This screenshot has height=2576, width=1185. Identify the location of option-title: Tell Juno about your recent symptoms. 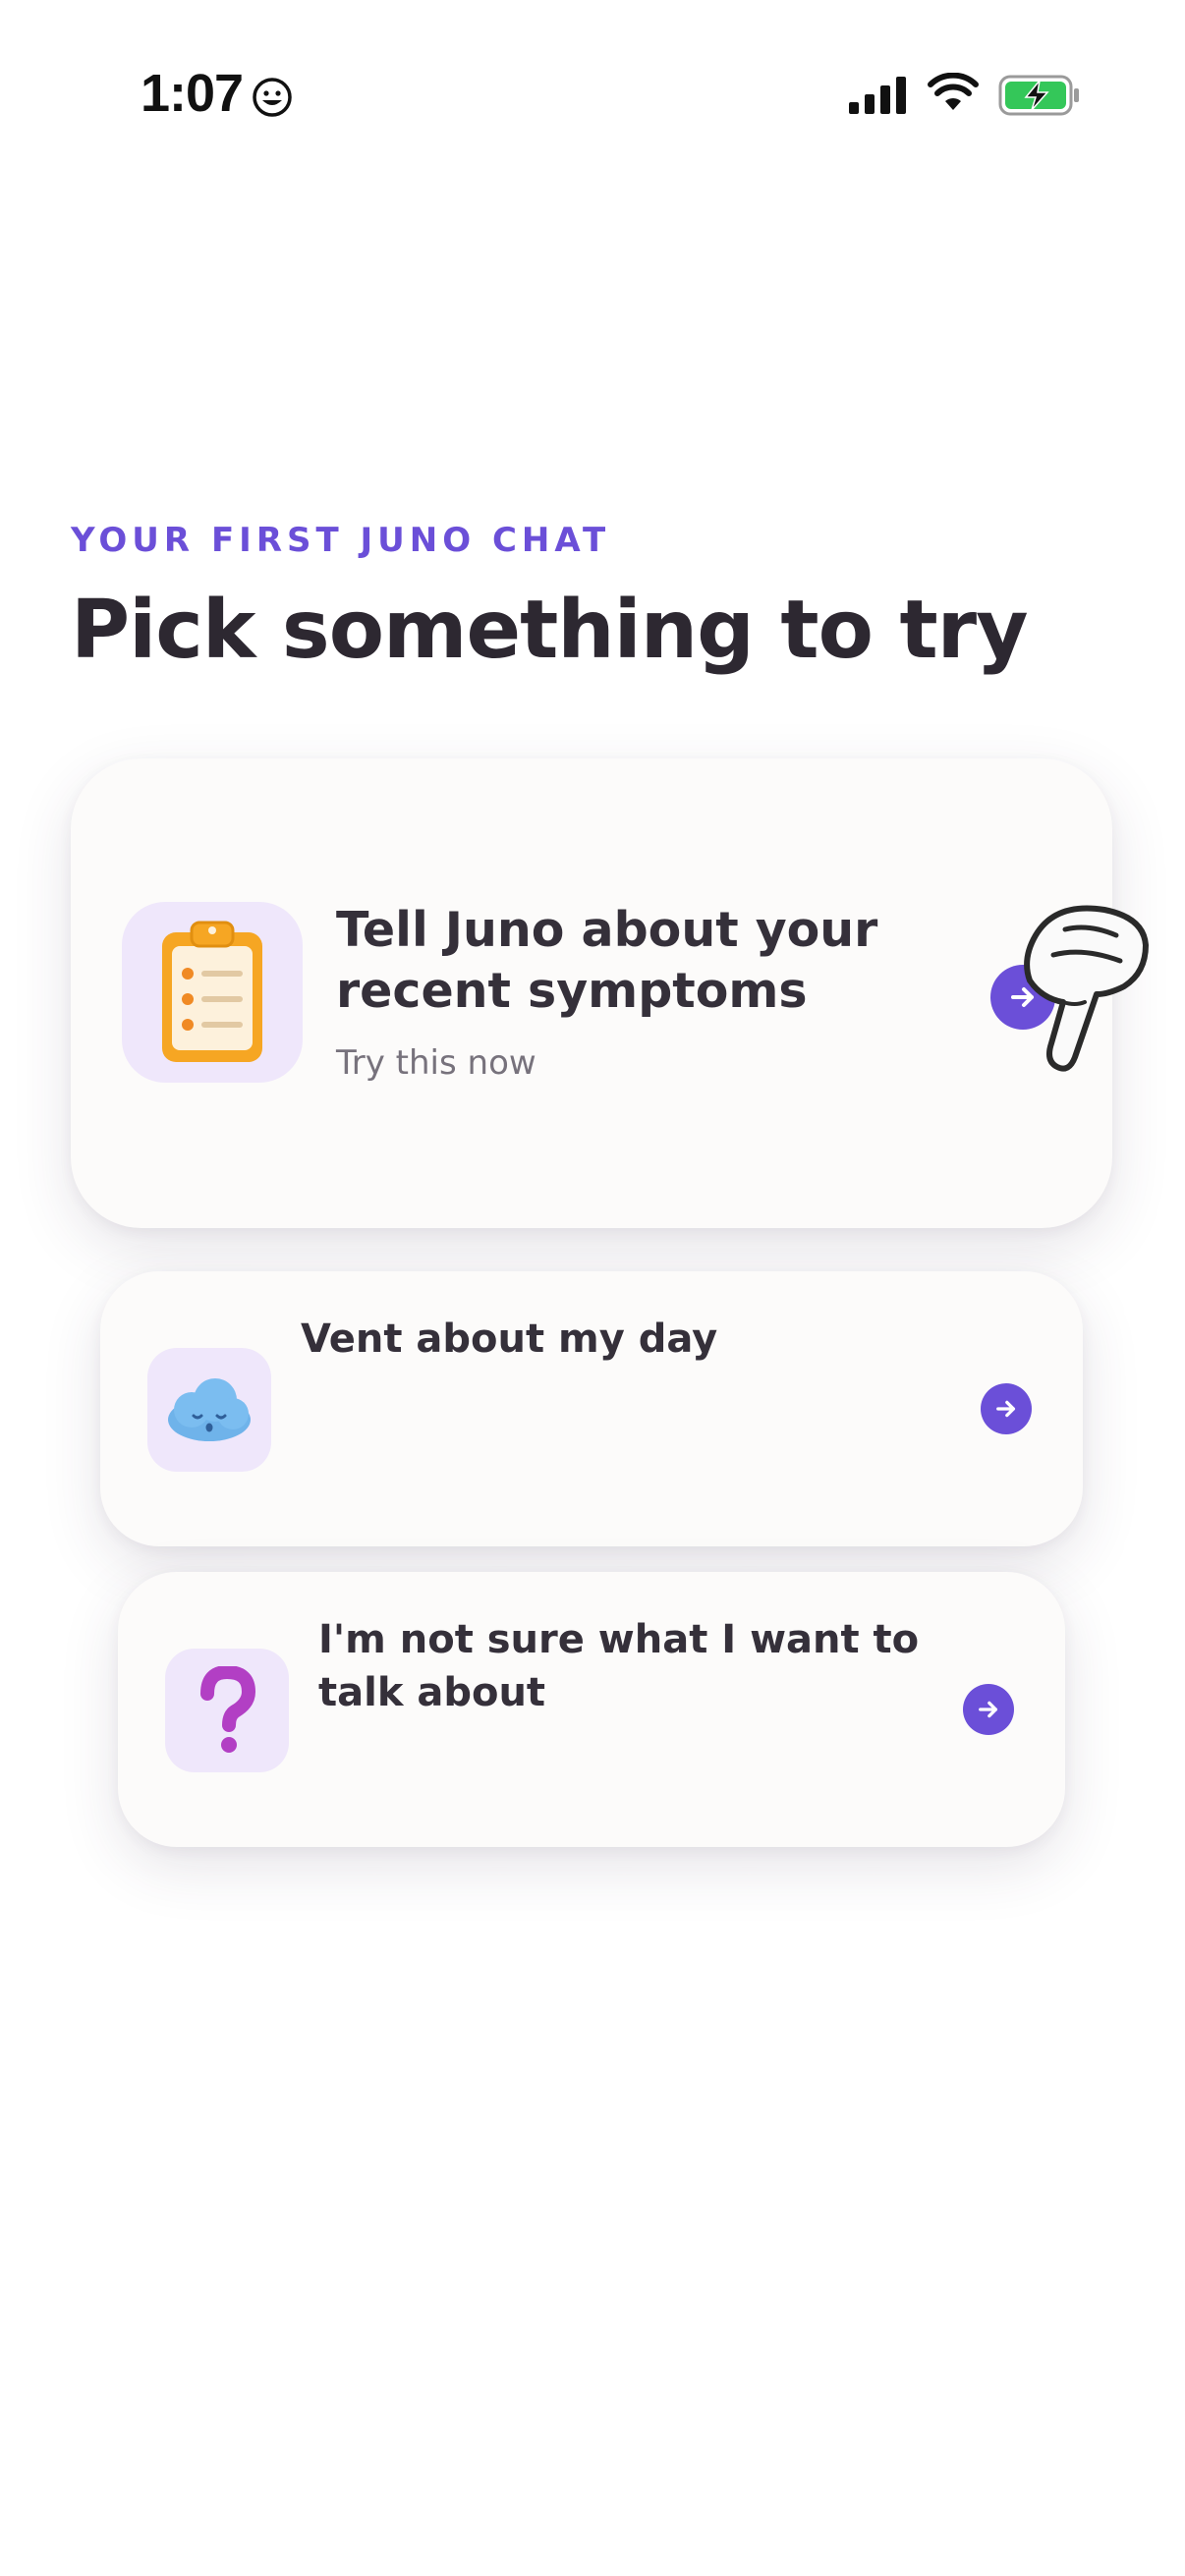
(607, 960).